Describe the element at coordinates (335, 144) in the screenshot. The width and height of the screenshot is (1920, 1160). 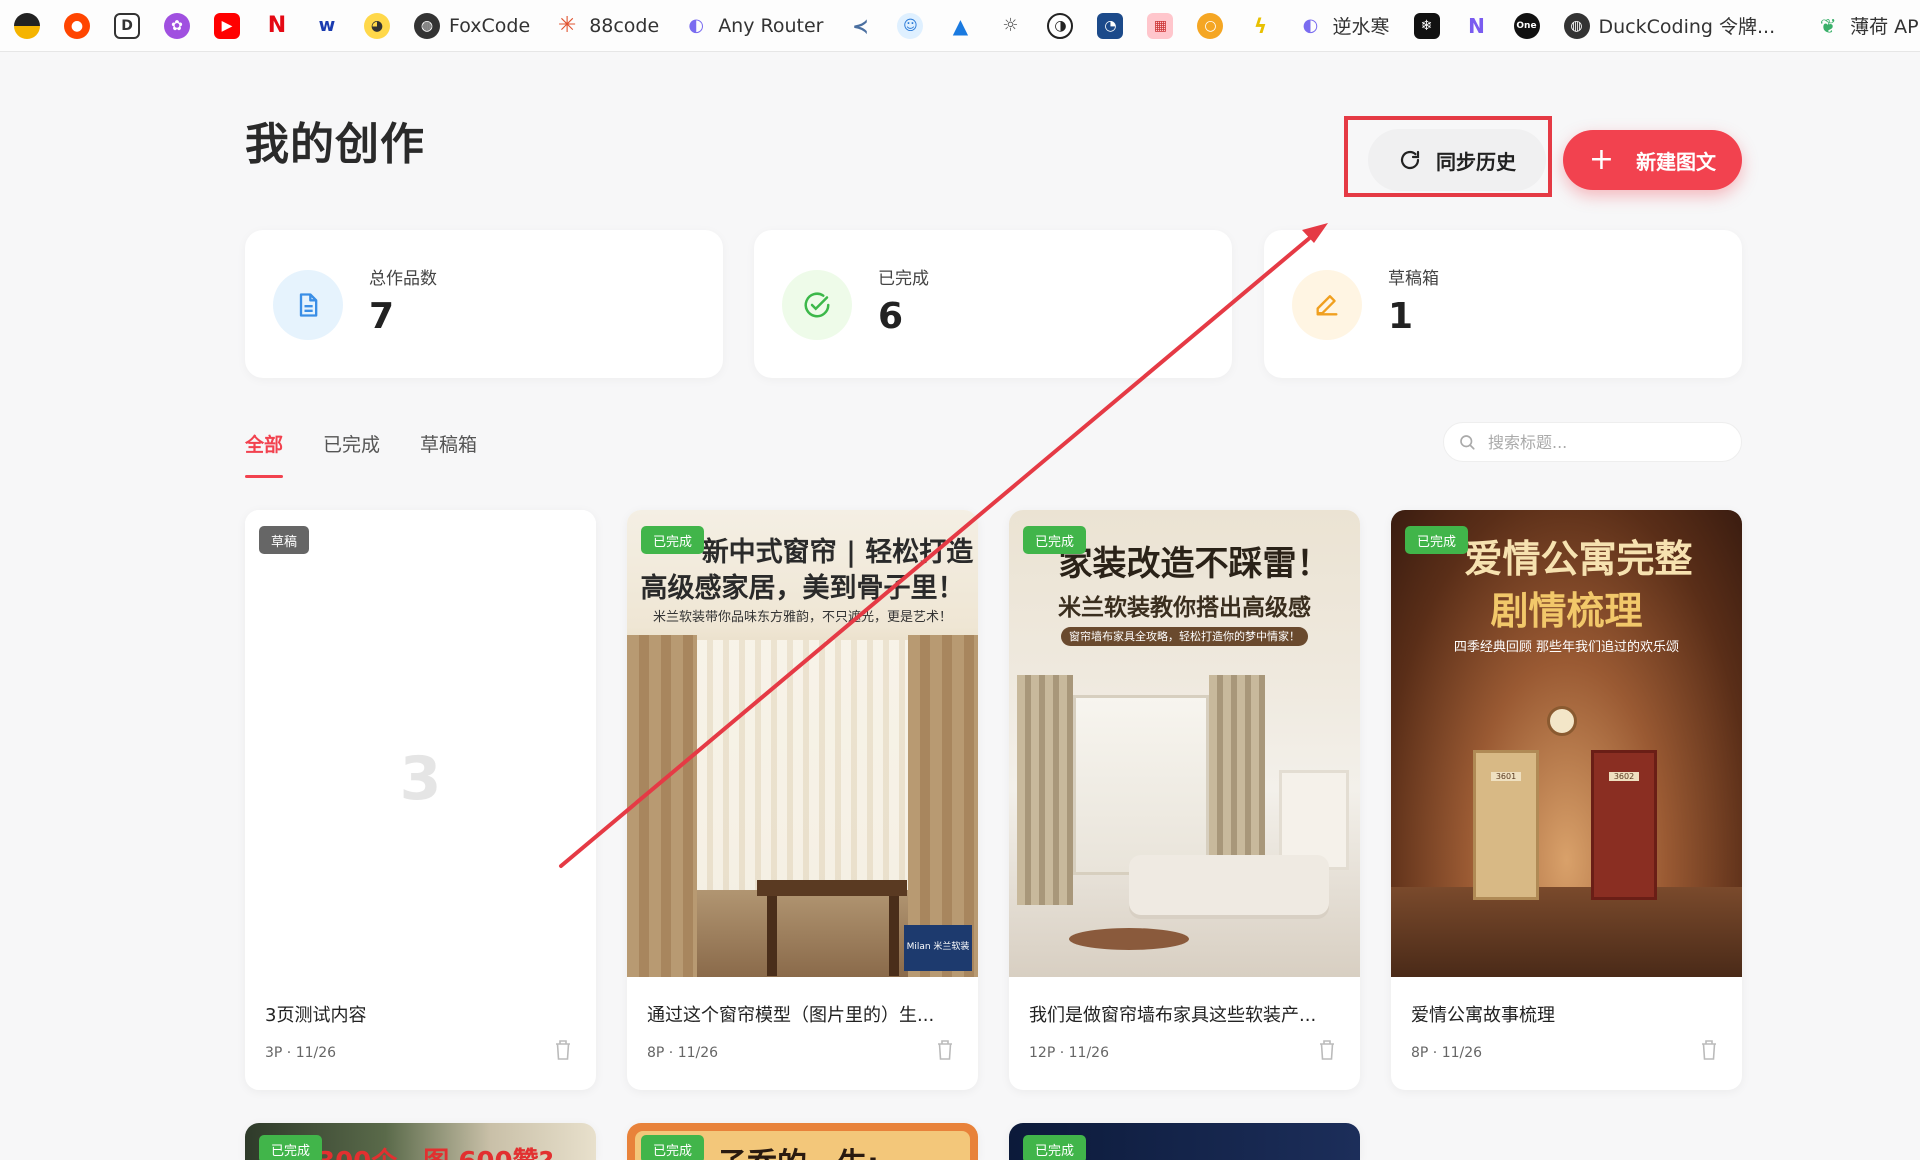
I see `page-title: 我的创作` at that location.